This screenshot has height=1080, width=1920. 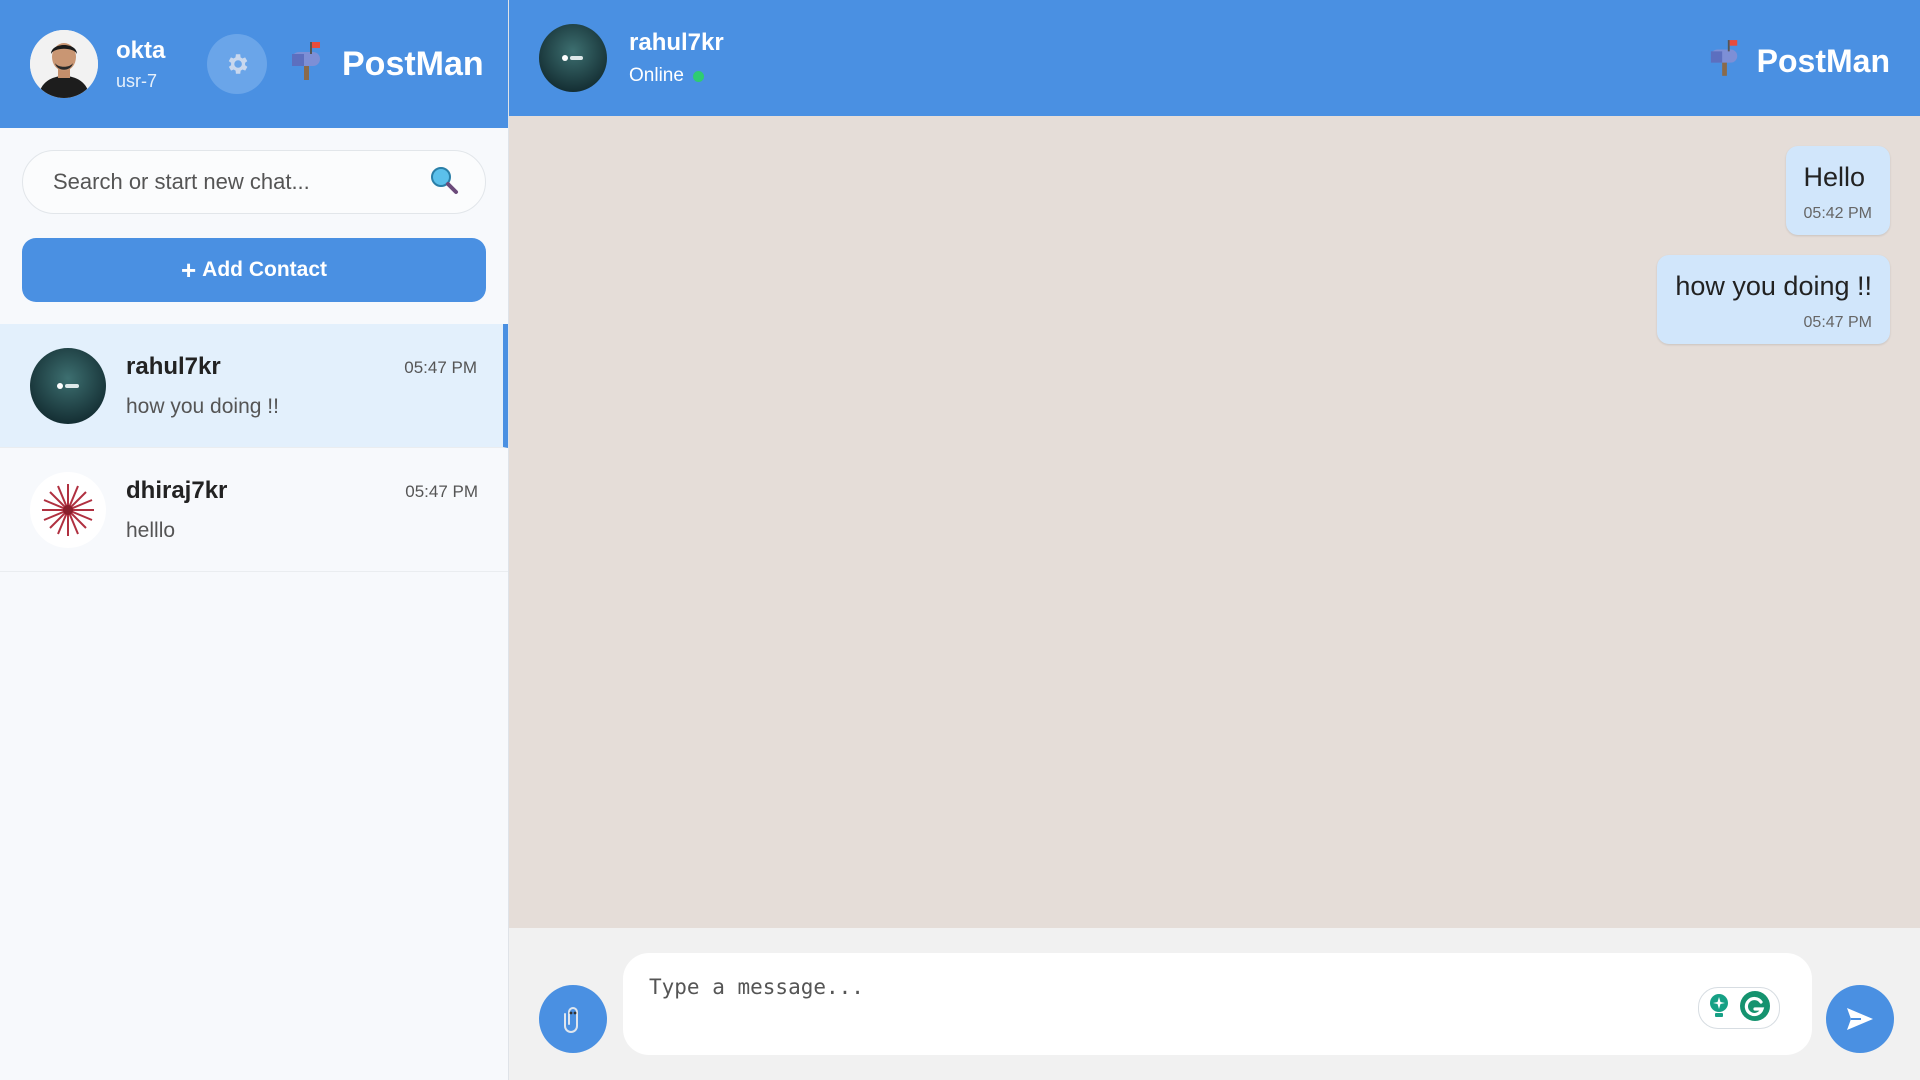 I want to click on composer, so click(x=1214, y=1004).